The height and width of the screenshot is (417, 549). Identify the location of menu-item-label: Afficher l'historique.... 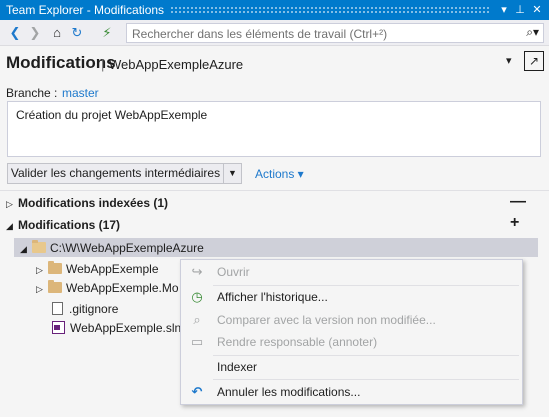
(272, 297).